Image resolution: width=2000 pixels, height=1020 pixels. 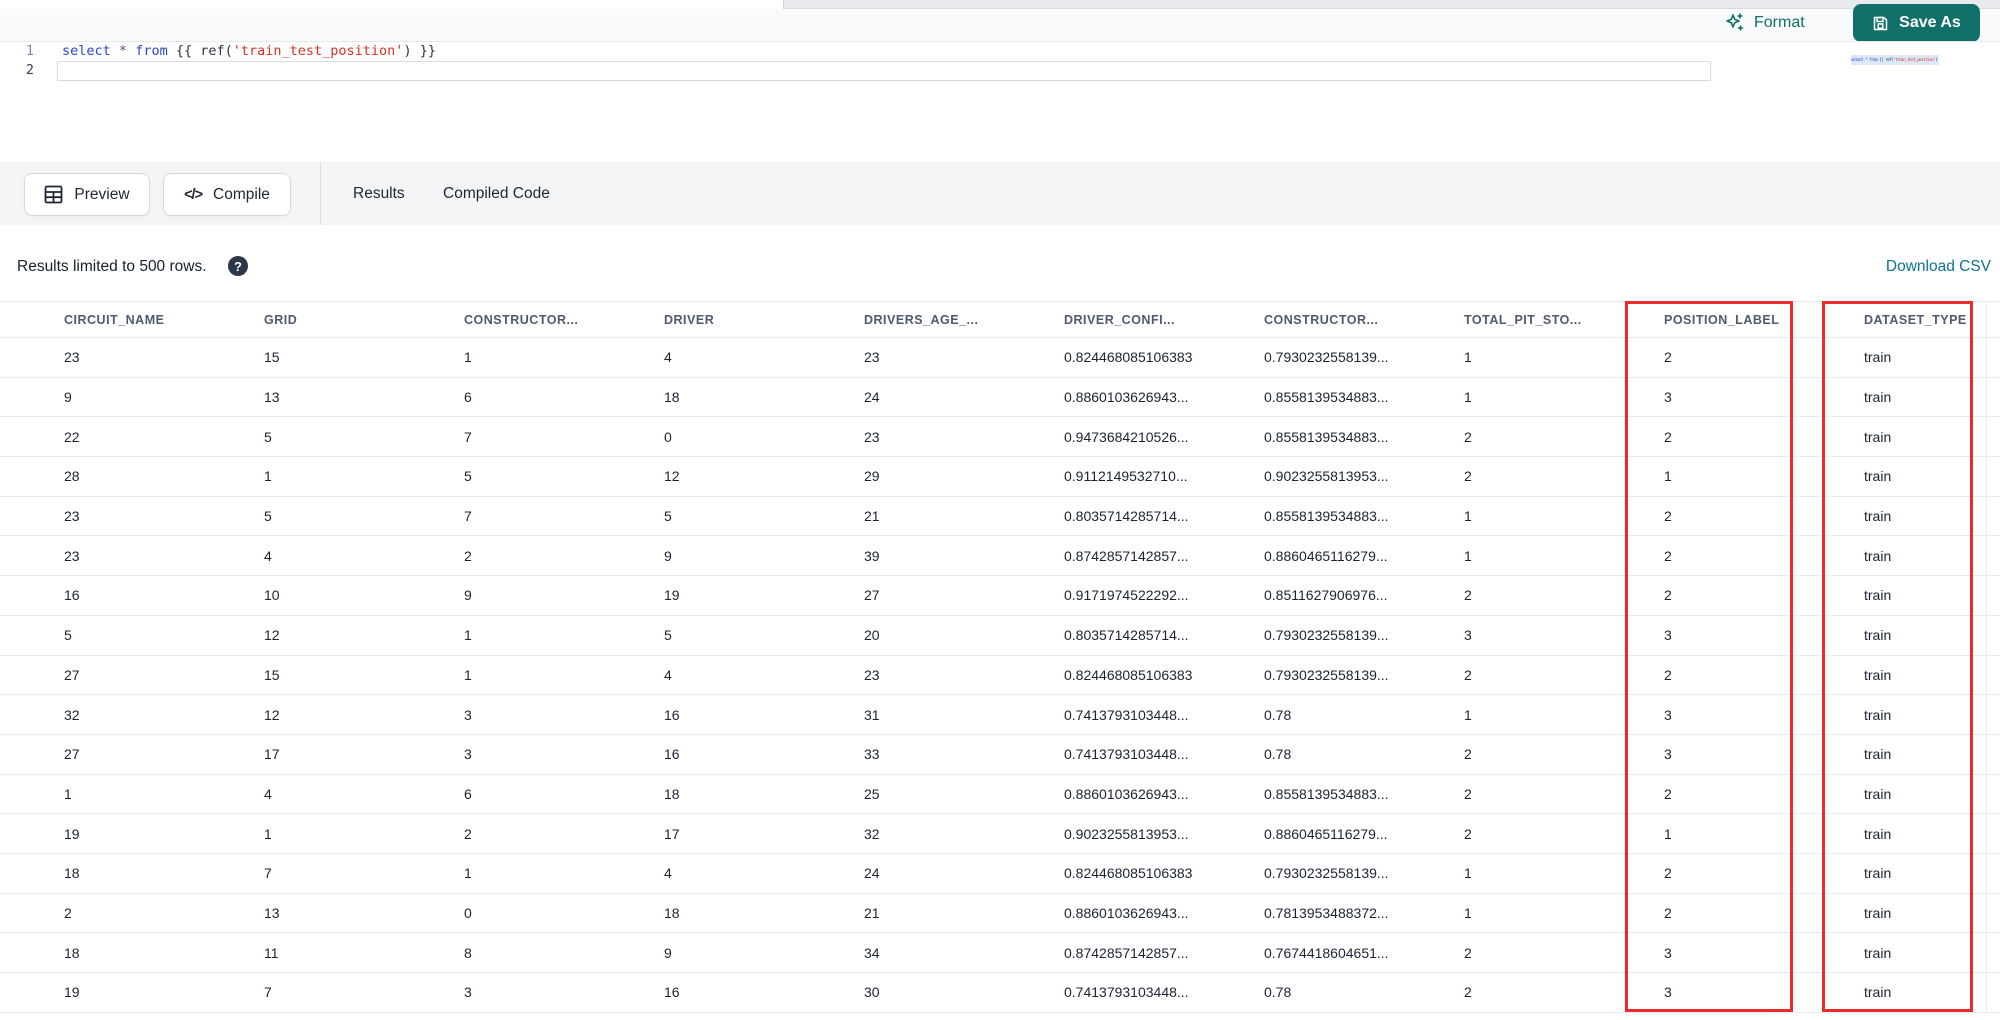 What do you see at coordinates (320, 193) in the screenshot?
I see `action-bar-divider` at bounding box center [320, 193].